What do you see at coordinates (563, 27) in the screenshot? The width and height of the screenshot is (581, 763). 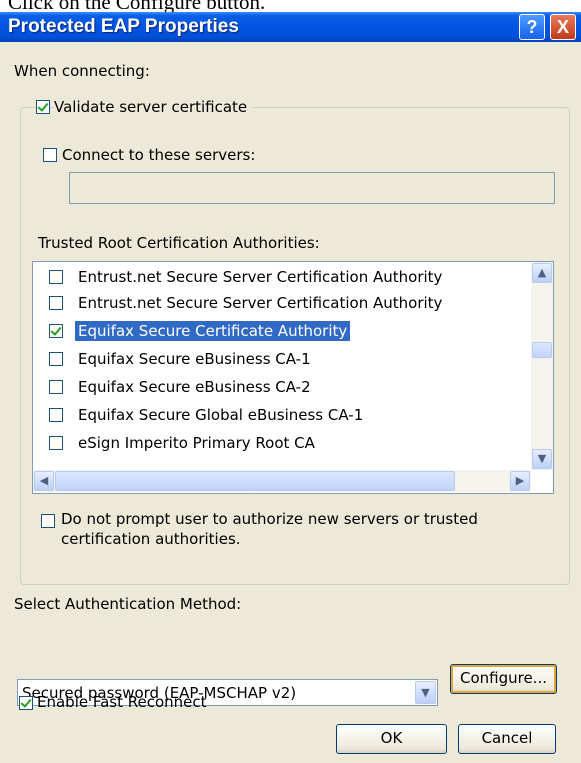 I see `close-button: X` at bounding box center [563, 27].